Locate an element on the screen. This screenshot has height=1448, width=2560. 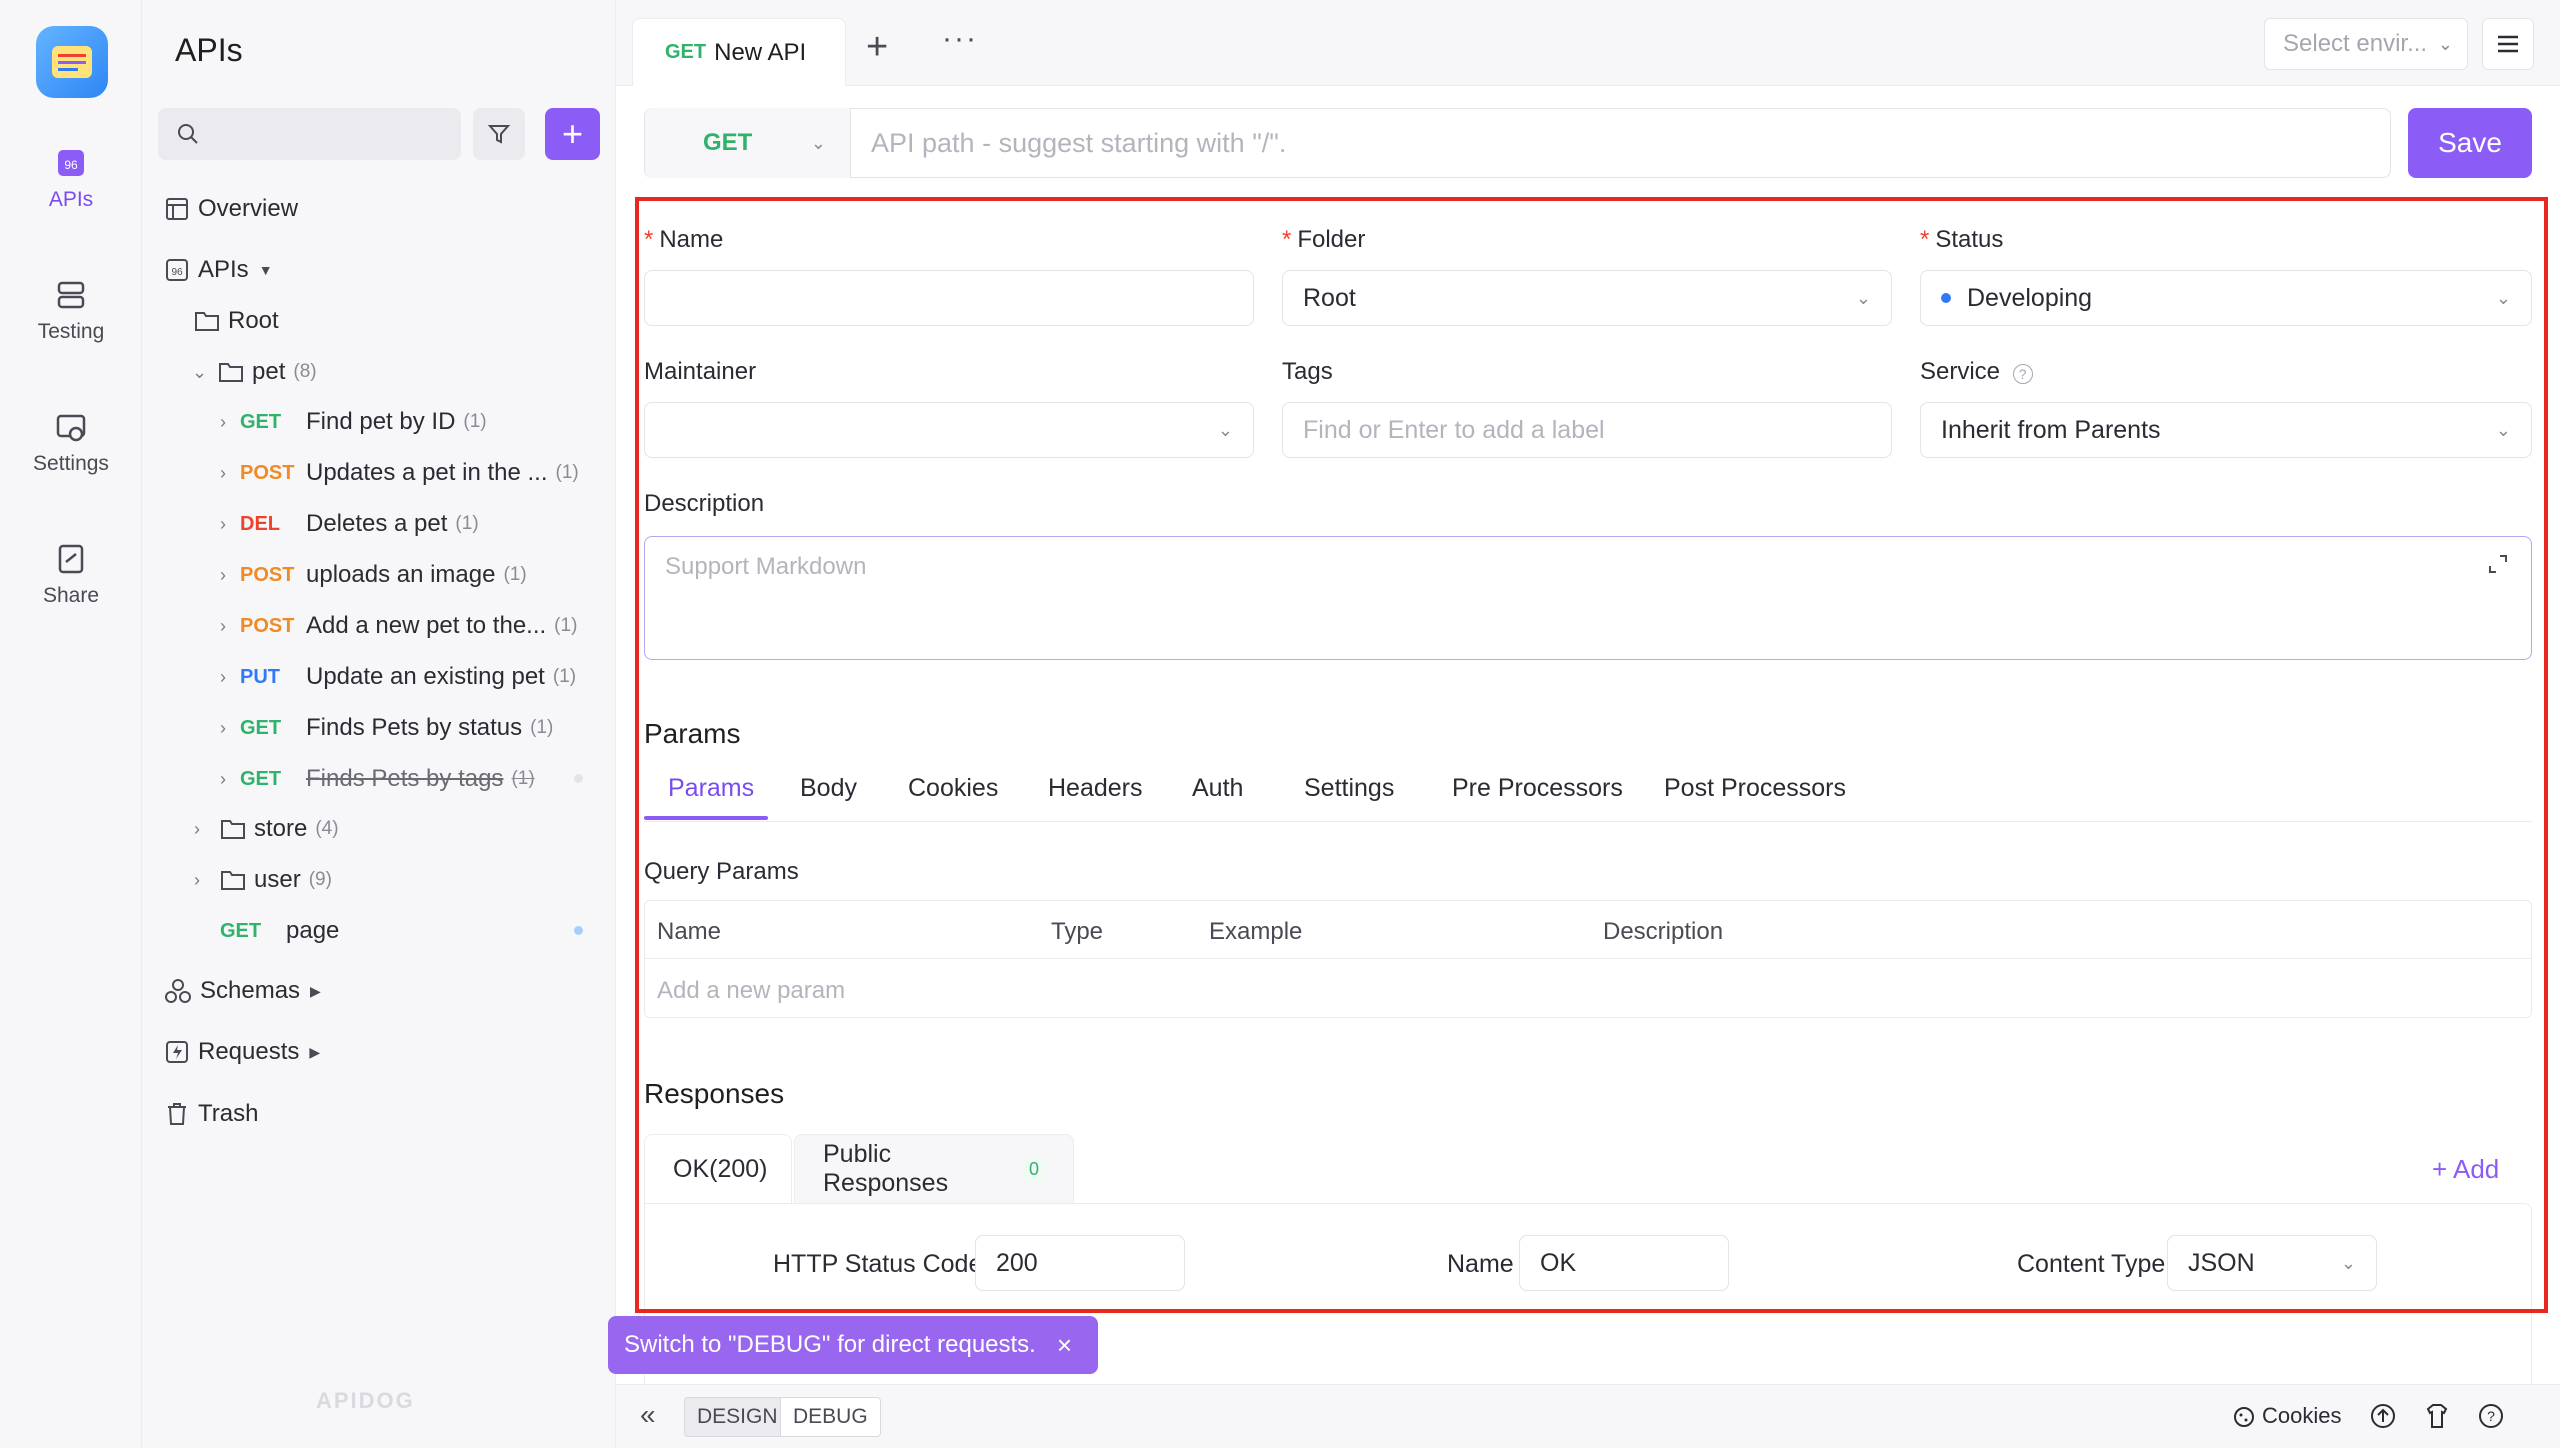
tab-bar: GET New API + ··· Select envir... ⌄ is located at coordinates (1588, 43).